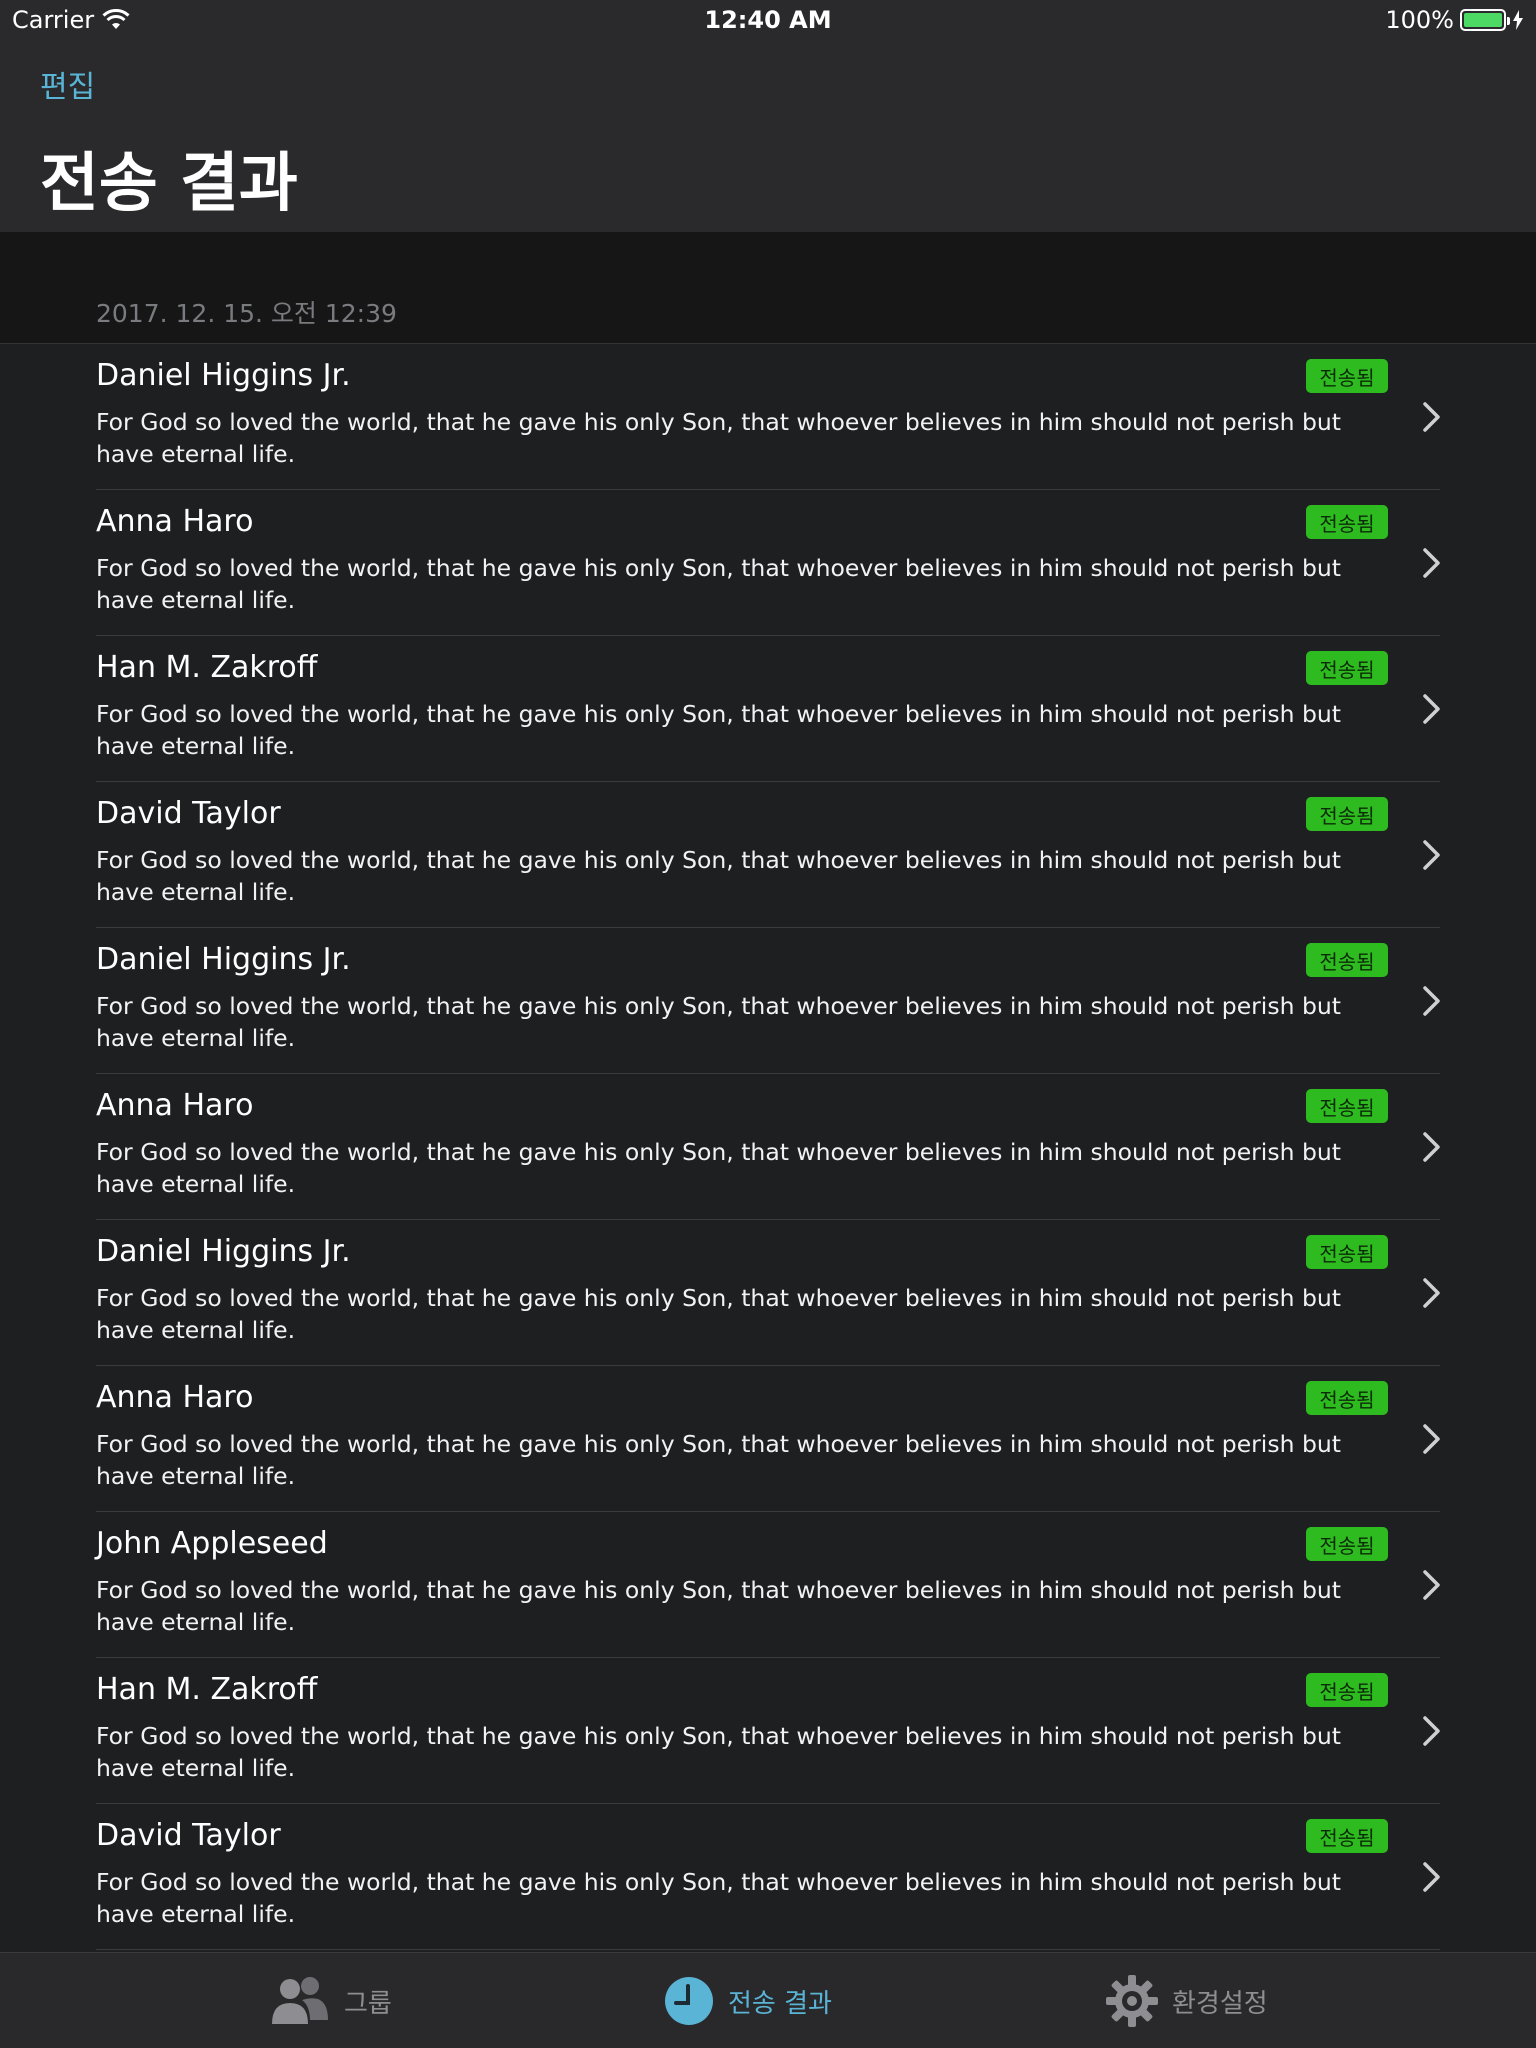  I want to click on tab-settings-label: 환경설정, so click(1220, 2003).